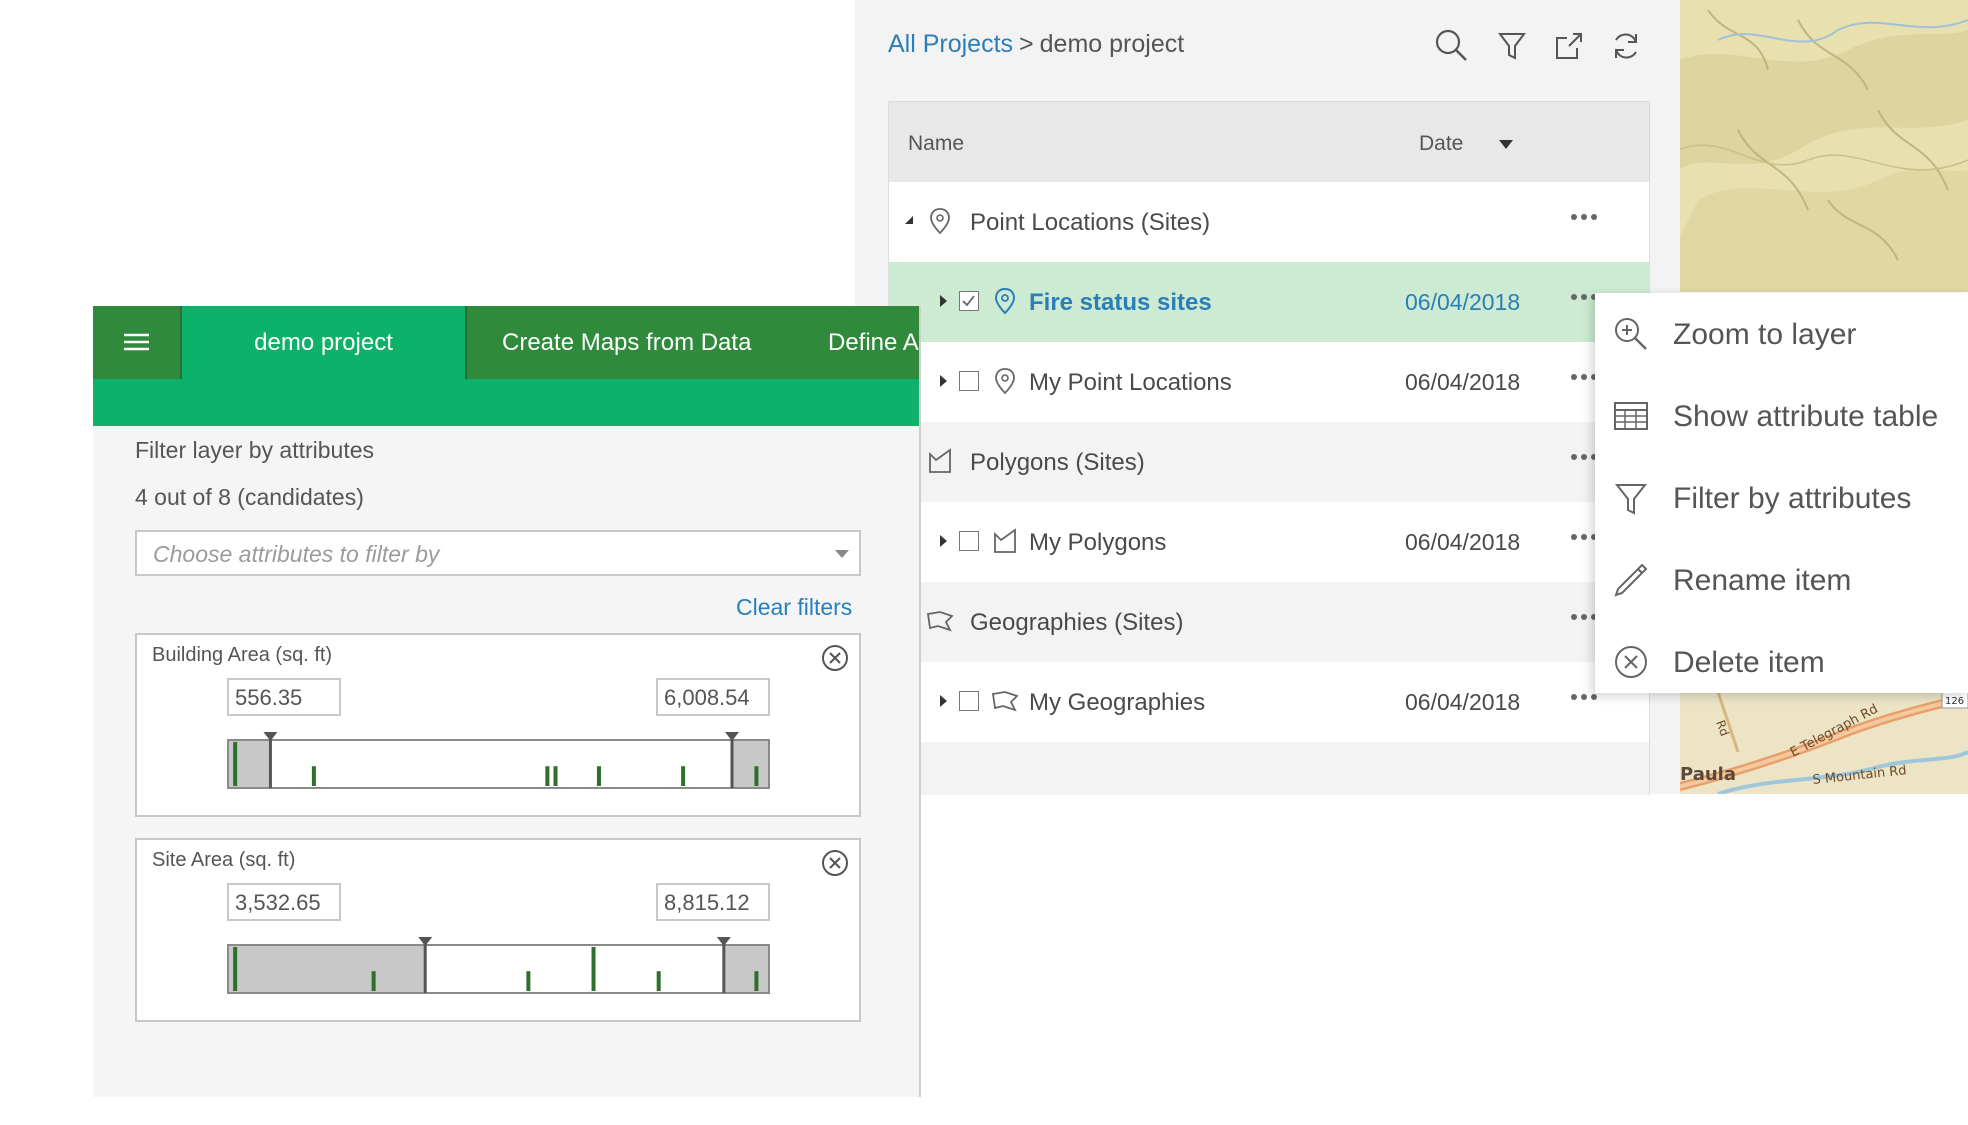 The width and height of the screenshot is (1968, 1125). Describe the element at coordinates (1269, 622) in the screenshot. I see `tree-group-row: Geographies (Sites)` at that location.